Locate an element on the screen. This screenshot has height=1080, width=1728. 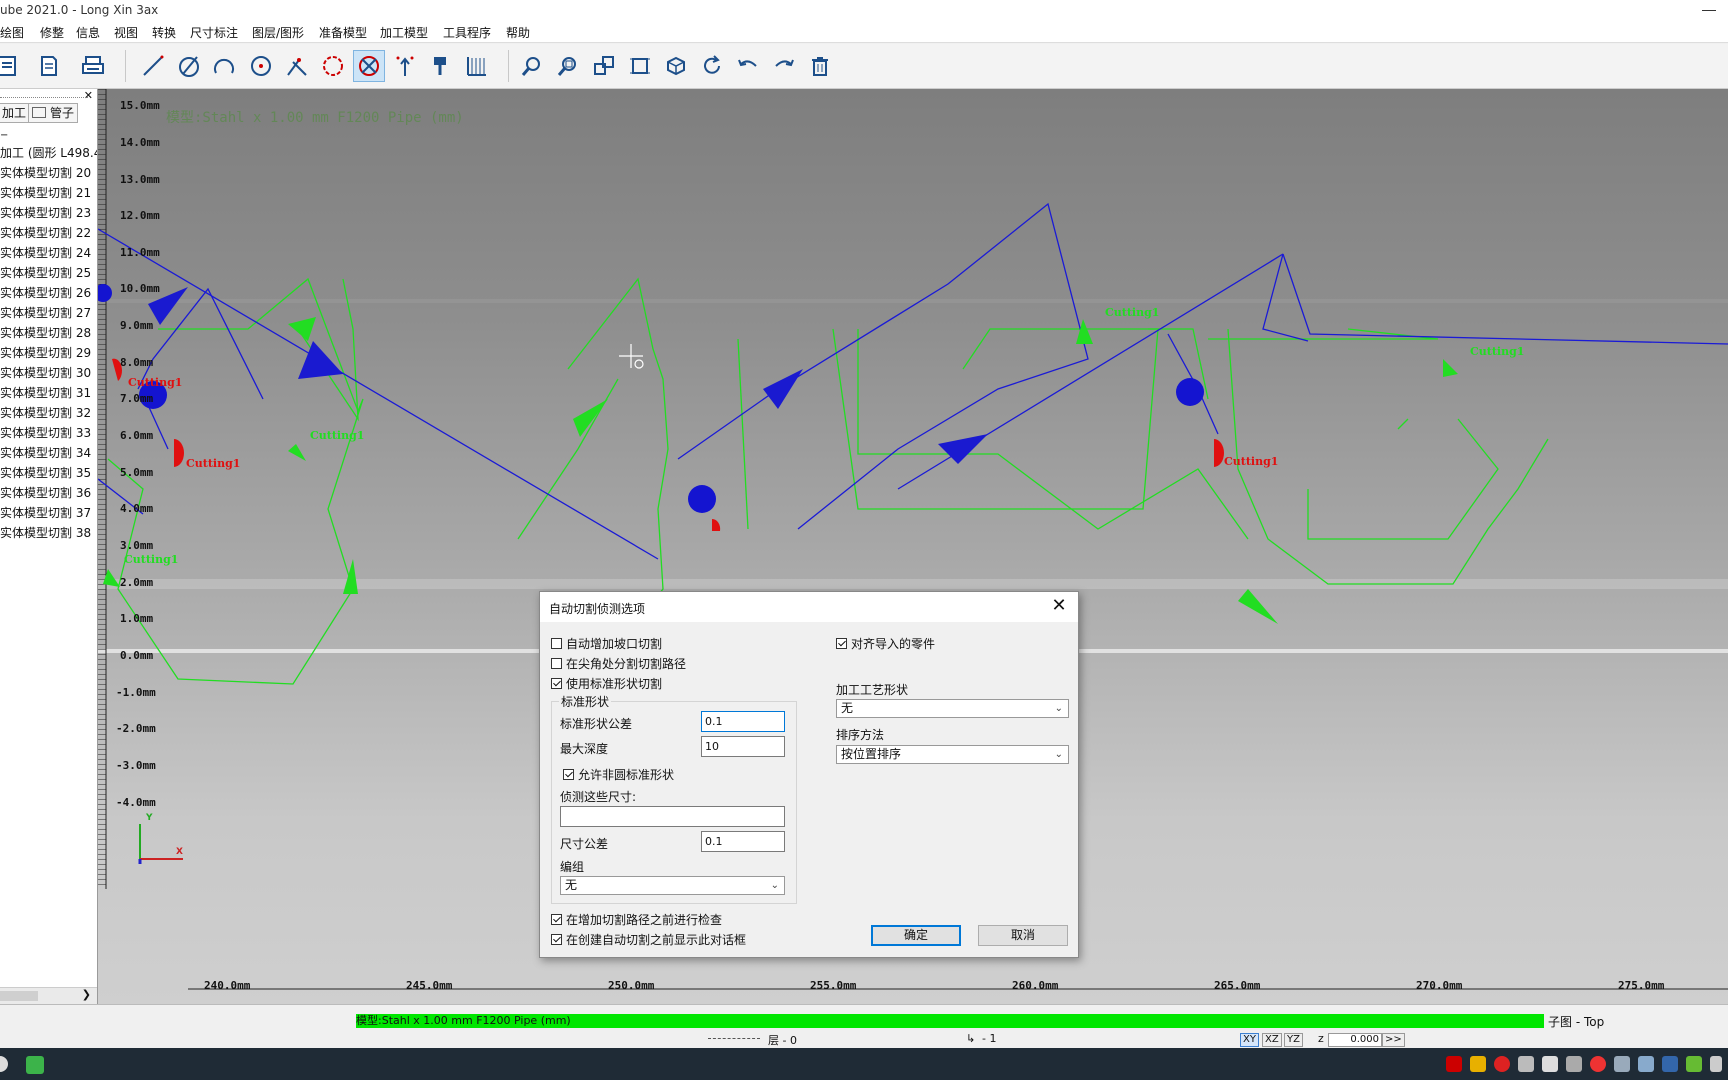
tree-item: 实体模型切割 27 is located at coordinates (48, 313).